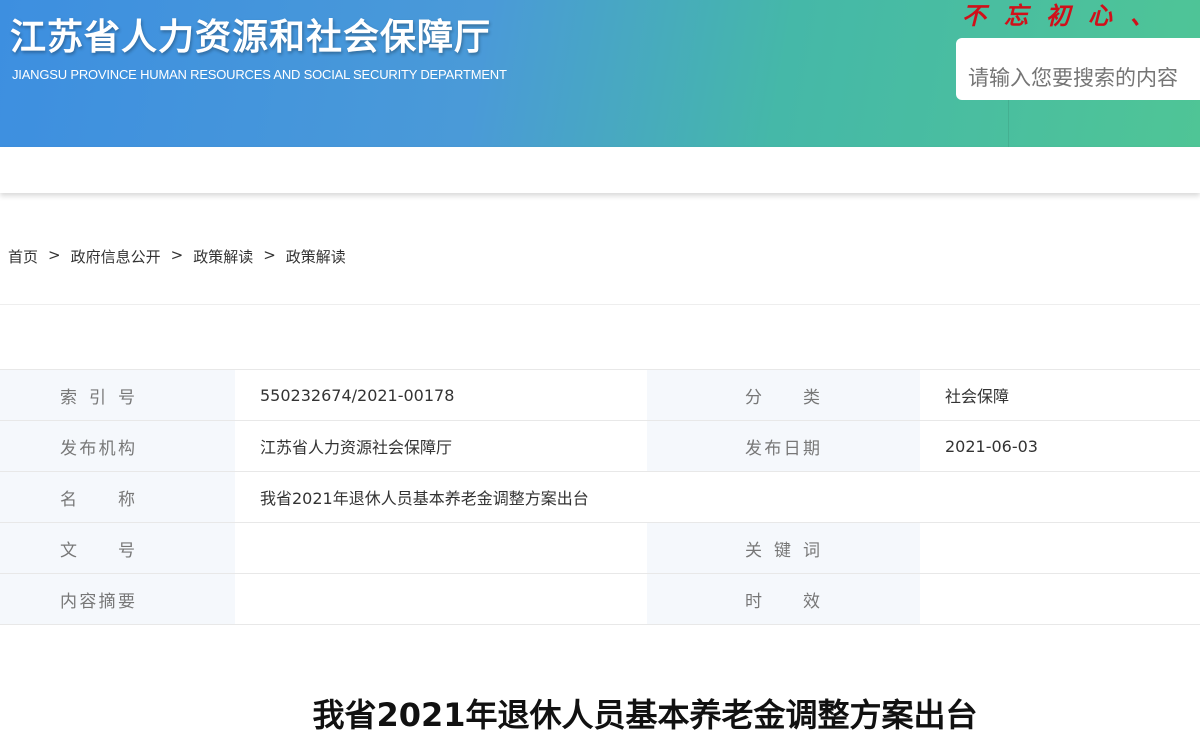 Image resolution: width=1200 pixels, height=744 pixels. I want to click on breadcrumb-policy: 政策解读, so click(223, 256).